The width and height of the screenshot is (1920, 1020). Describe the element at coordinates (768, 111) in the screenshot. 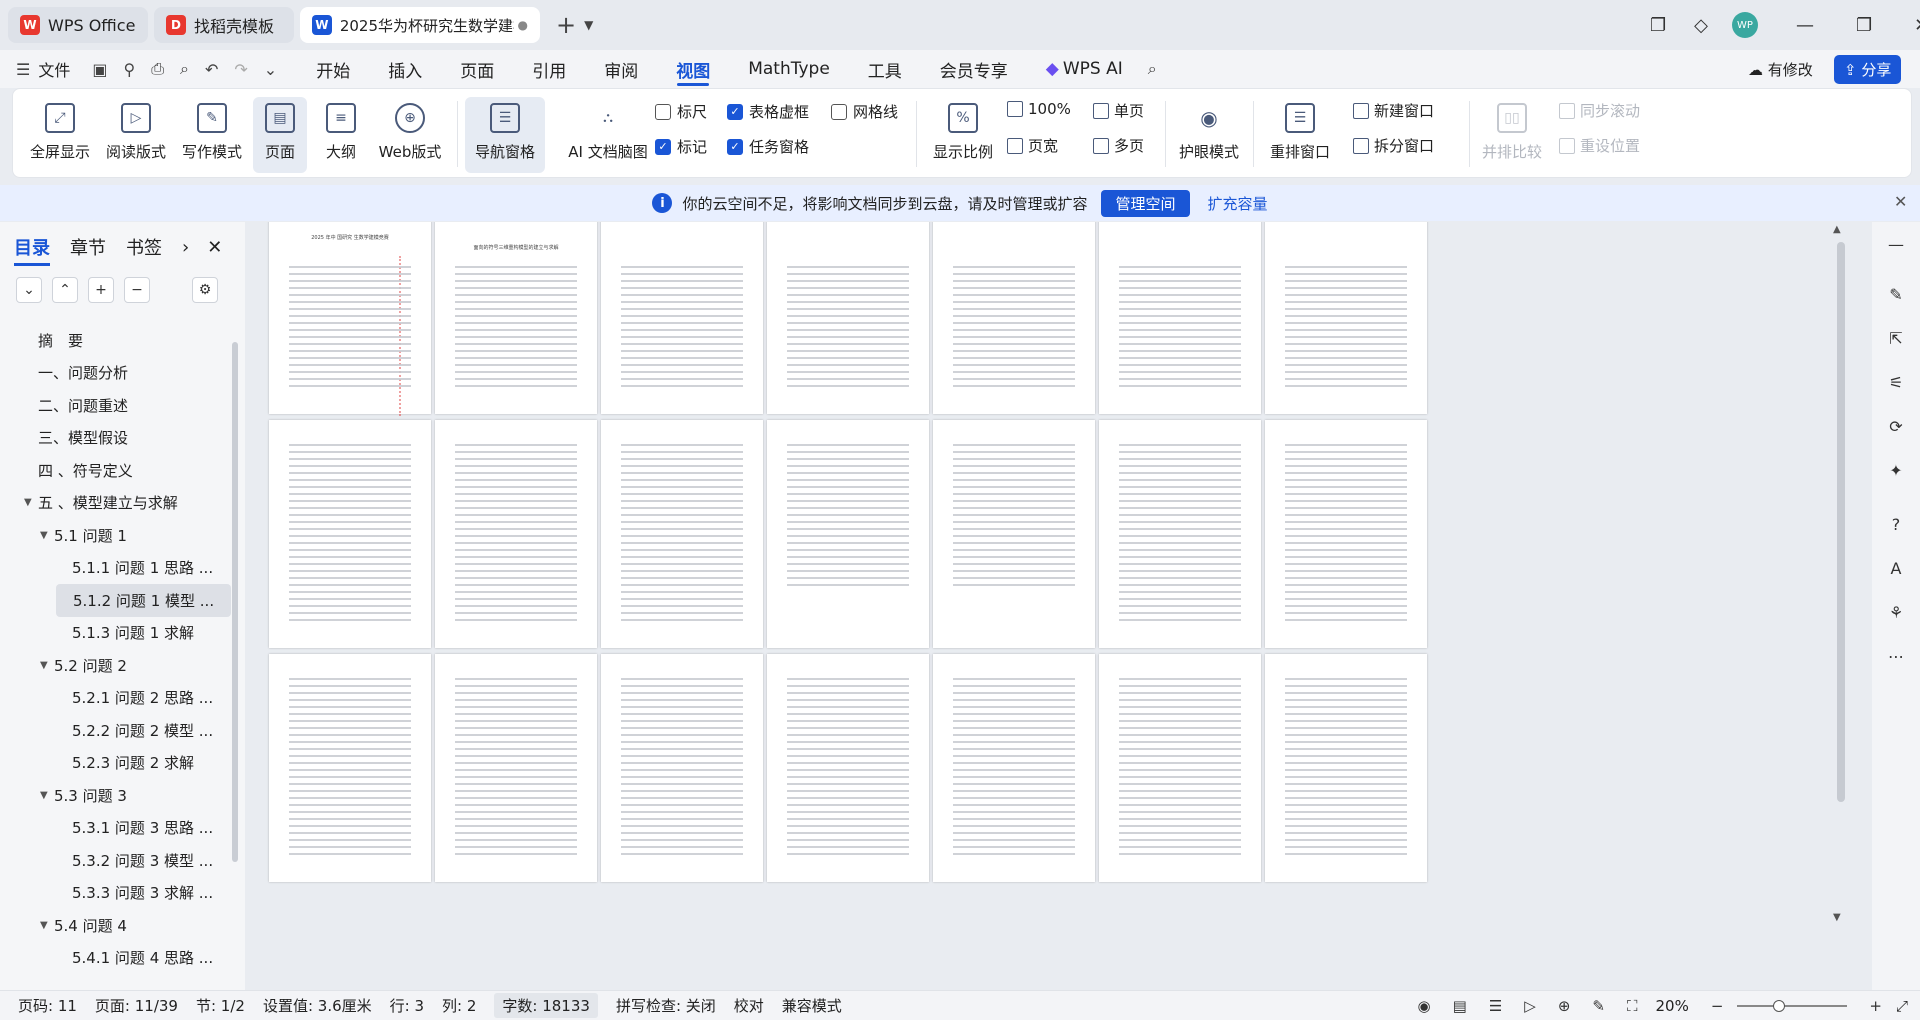

I see `table-grid-checkbox: ✓ 表格虚框` at that location.